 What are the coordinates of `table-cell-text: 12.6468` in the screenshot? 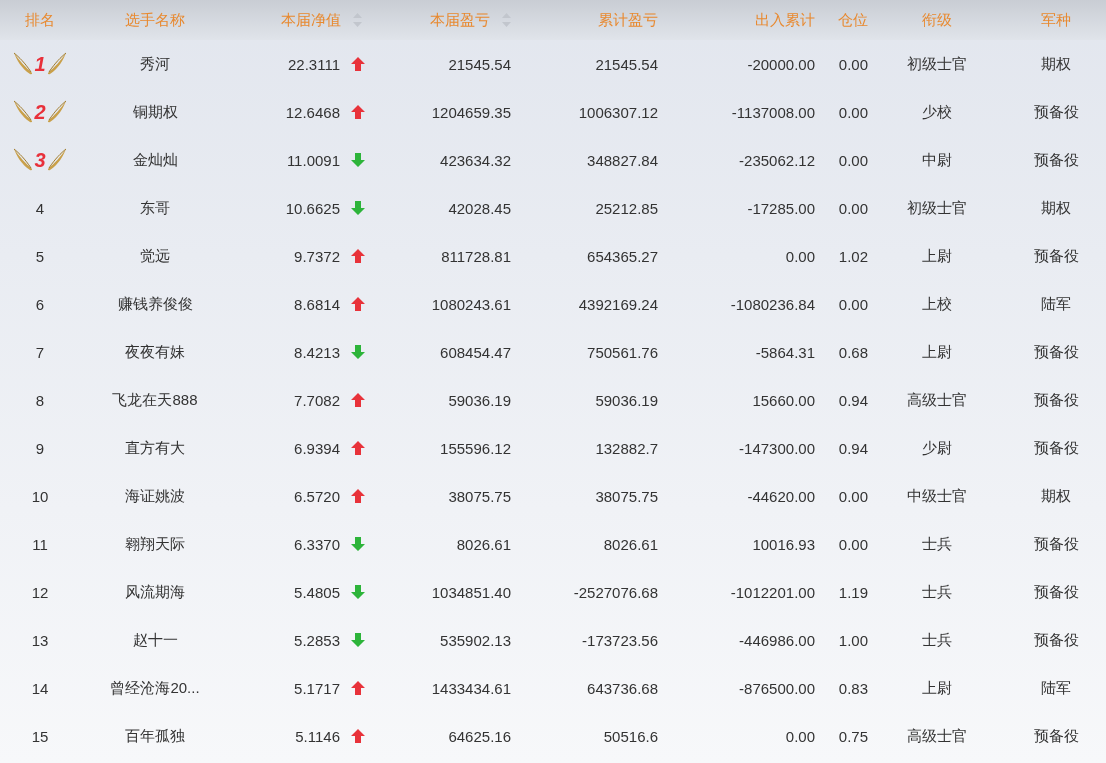 It's located at (312, 112).